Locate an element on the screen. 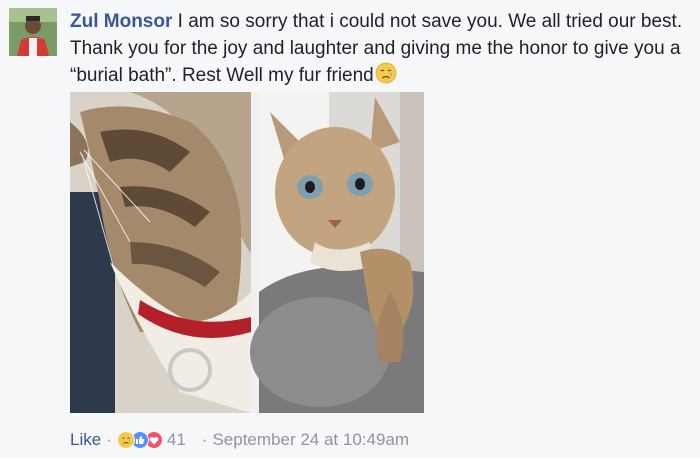  comment-footer: Like · 41 · September 24 at 10:49am is located at coordinates (239, 440).